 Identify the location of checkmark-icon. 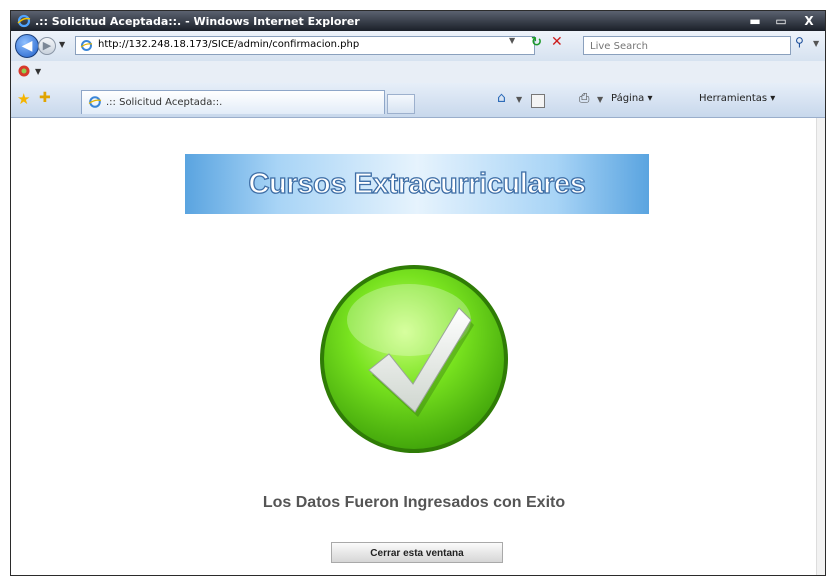
(414, 359).